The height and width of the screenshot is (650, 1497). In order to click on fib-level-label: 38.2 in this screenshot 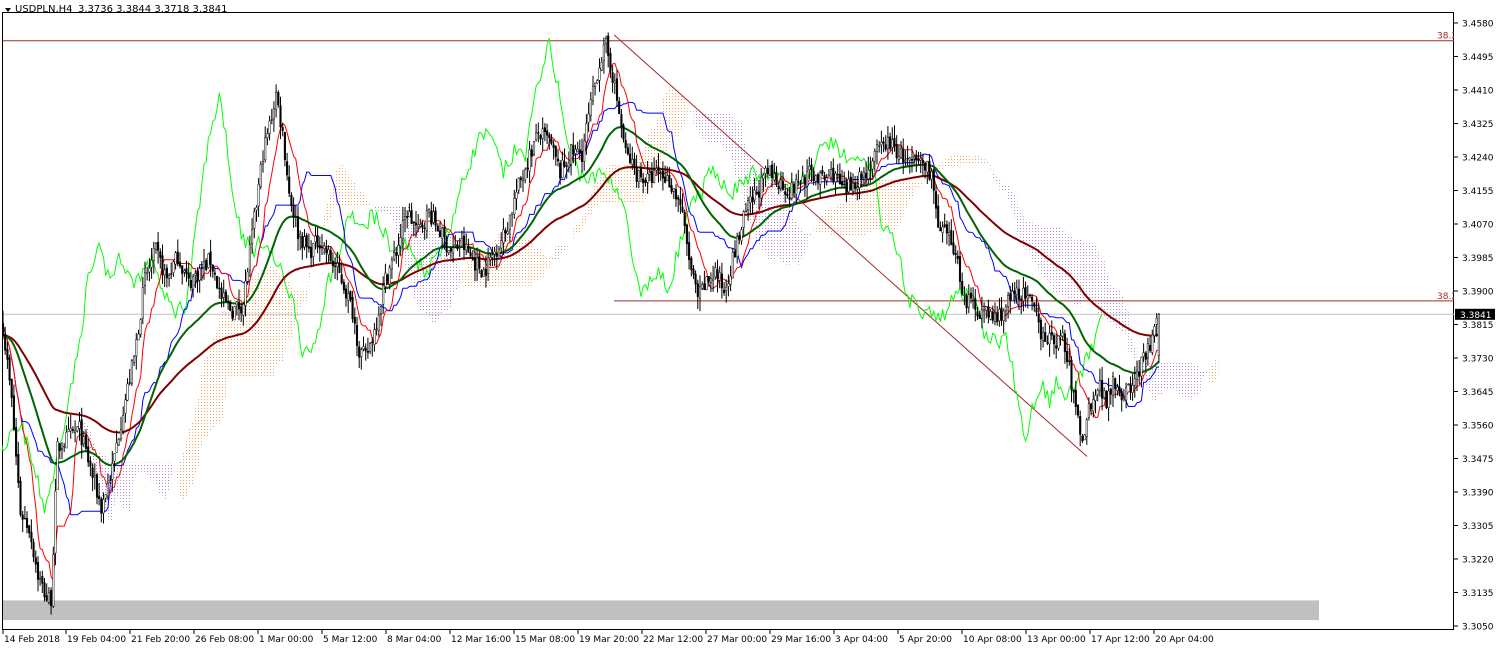, I will do `click(1447, 37)`.